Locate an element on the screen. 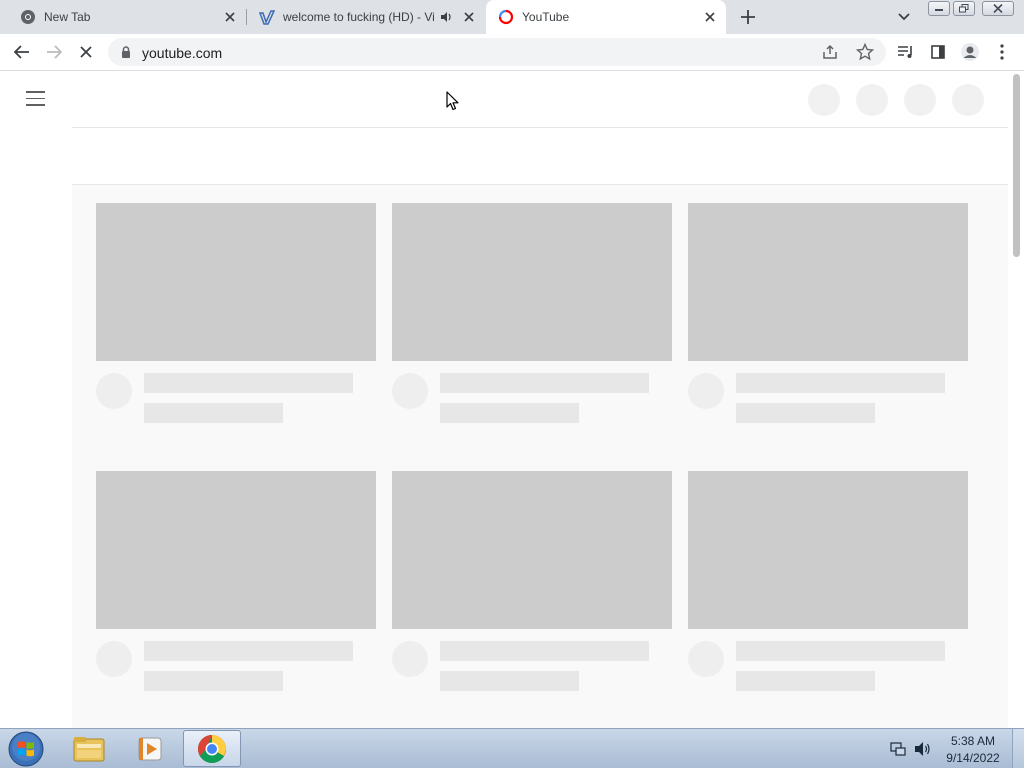 The image size is (1024, 768). chevron-down-icon is located at coordinates (904, 17).